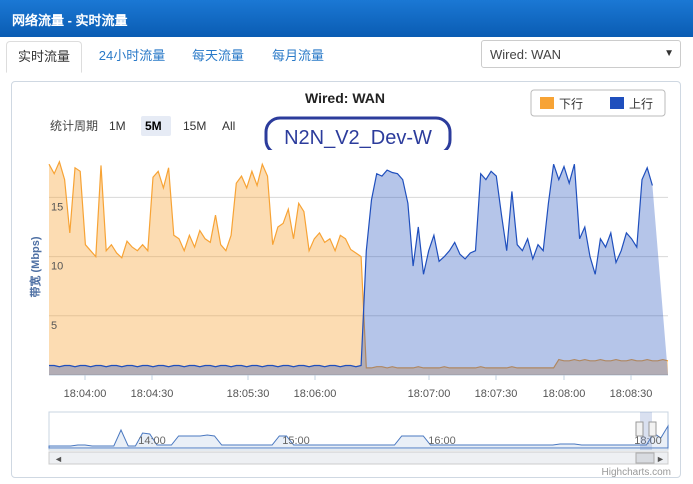  What do you see at coordinates (345, 98) in the screenshot?
I see `chart-title: Wired: WAN` at bounding box center [345, 98].